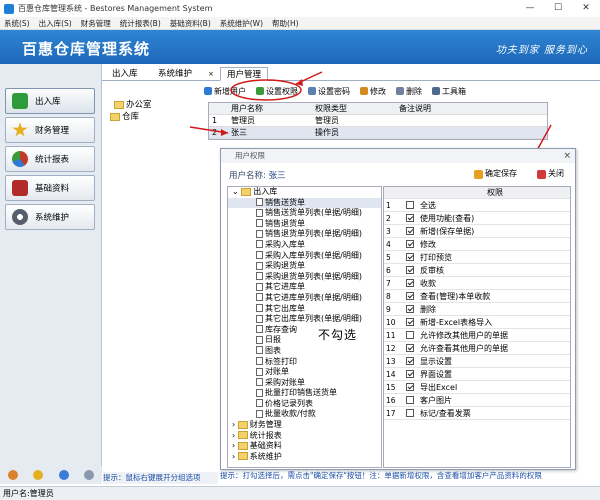  Describe the element at coordinates (477, 309) in the screenshot. I see `permission-row: 9 删除` at that location.